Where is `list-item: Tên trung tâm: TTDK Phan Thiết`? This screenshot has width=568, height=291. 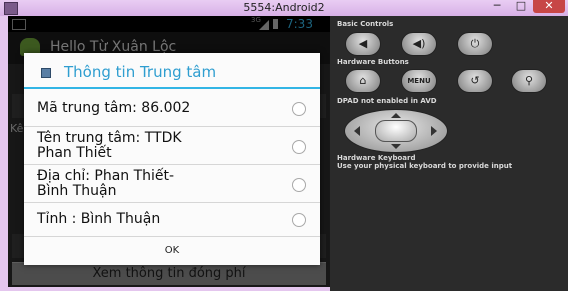
list-item: Tên trung tâm: TTDK Phan Thiết is located at coordinates (172, 146).